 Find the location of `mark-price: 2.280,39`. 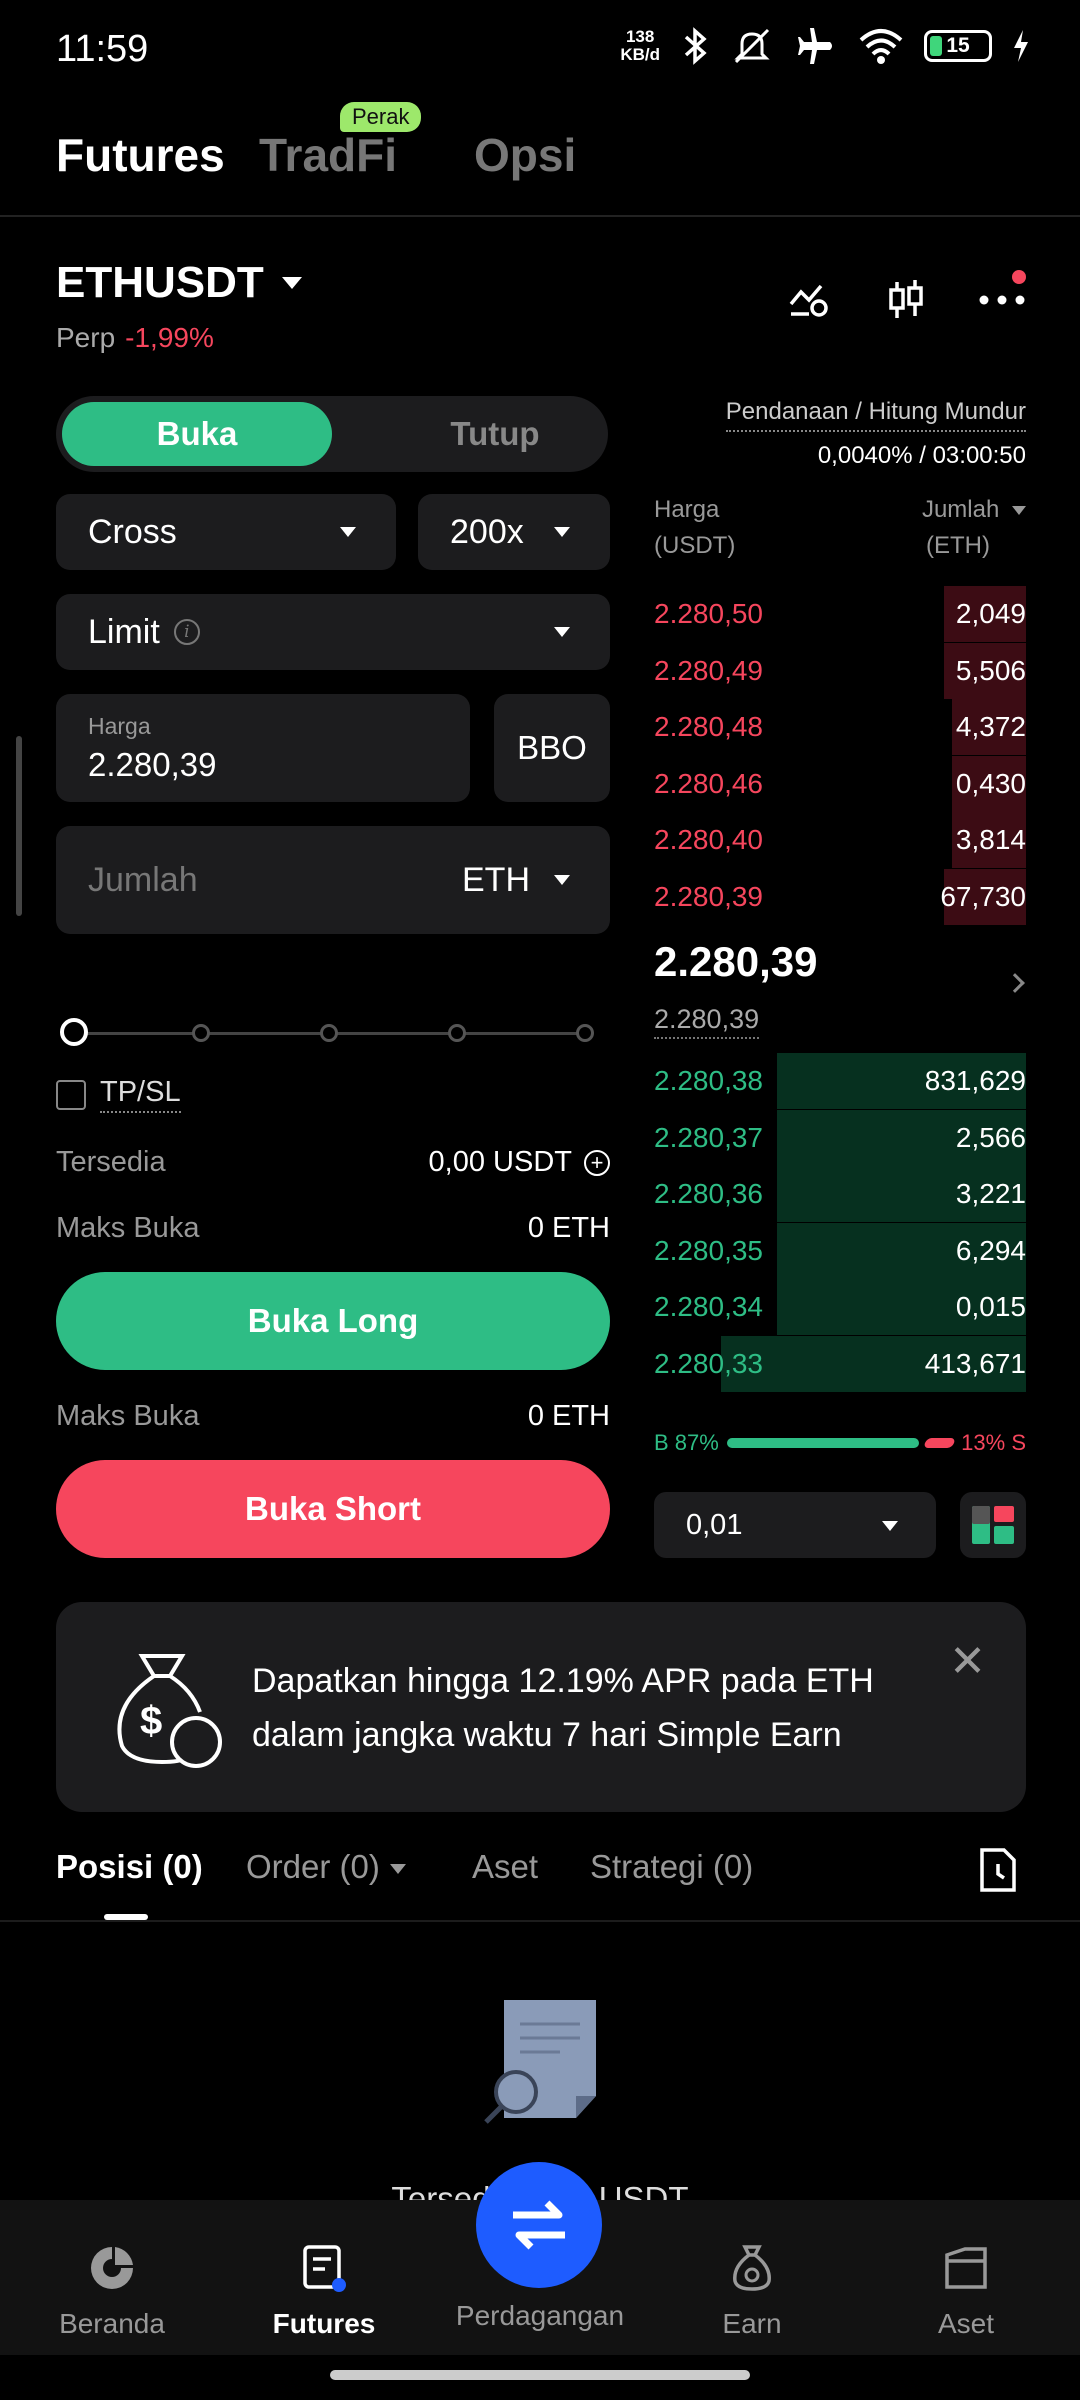

mark-price: 2.280,39 is located at coordinates (707, 1021).